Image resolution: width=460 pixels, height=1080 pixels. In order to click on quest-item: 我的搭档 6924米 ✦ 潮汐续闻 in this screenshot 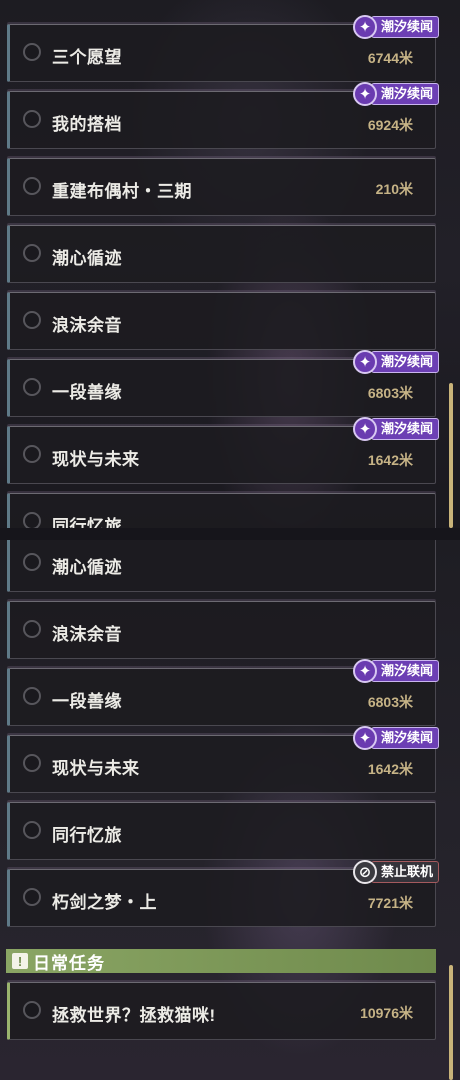, I will do `click(223, 115)`.